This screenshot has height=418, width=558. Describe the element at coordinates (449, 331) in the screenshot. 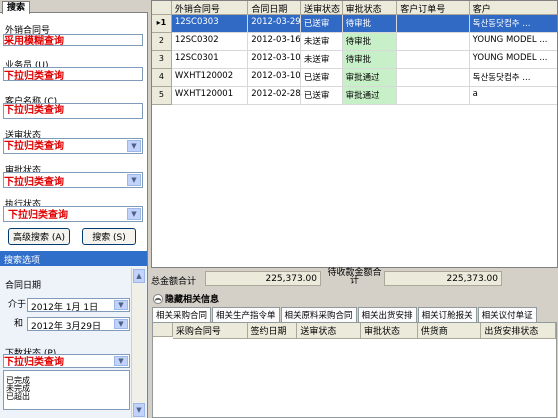

I see `column-header: 供货商` at that location.